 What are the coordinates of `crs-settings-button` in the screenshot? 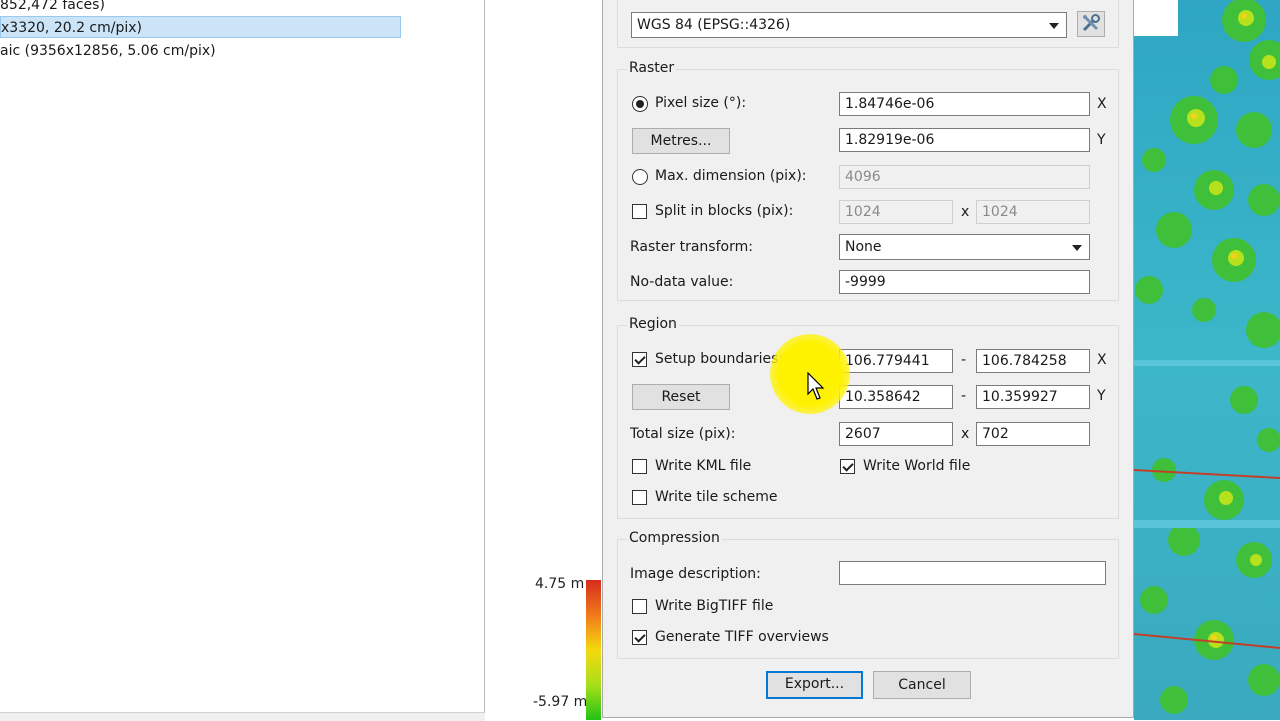 It's located at (1091, 24).